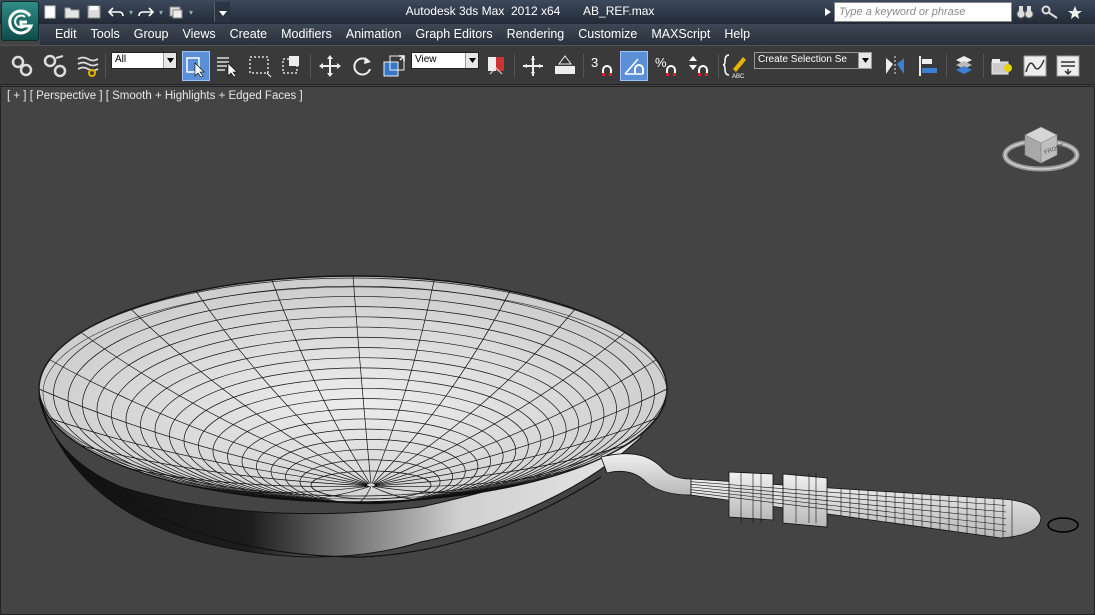 This screenshot has height=615, width=1095. I want to click on scene-explorer-icon, so click(1002, 66).